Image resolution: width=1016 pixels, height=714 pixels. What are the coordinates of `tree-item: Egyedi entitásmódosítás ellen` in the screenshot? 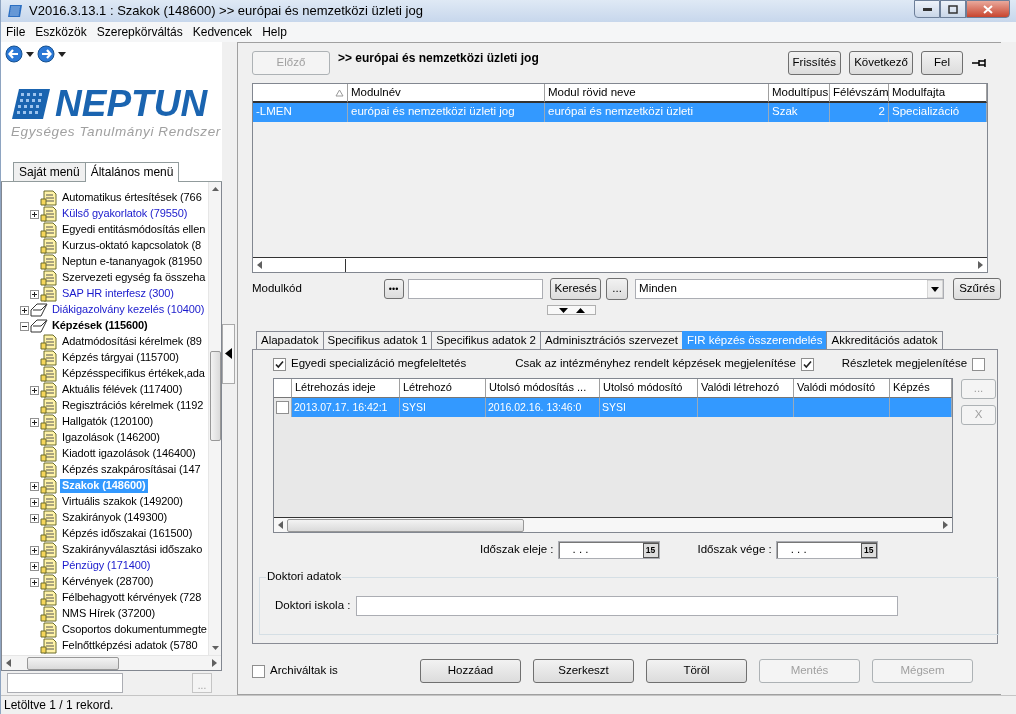 It's located at (134, 230).